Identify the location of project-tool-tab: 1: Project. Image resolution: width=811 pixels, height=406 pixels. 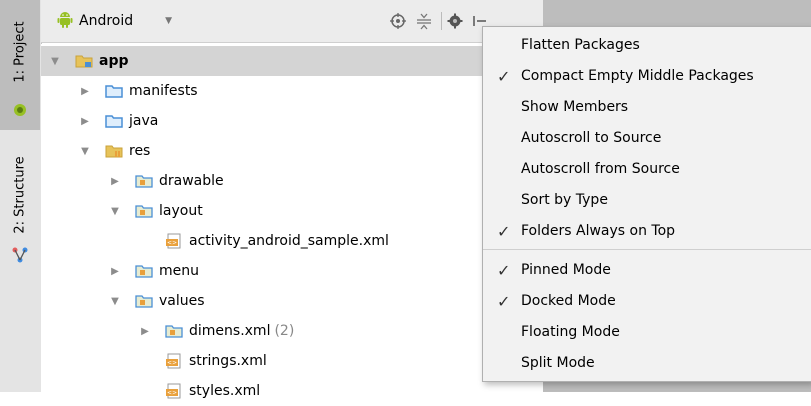
(20, 65).